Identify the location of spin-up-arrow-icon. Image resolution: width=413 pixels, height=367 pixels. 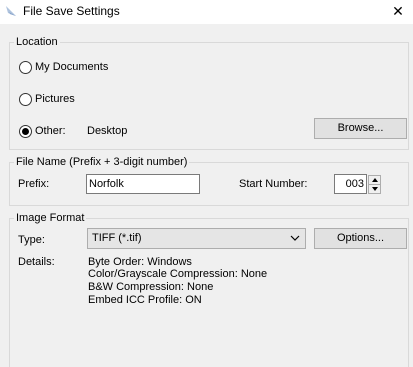
(375, 180).